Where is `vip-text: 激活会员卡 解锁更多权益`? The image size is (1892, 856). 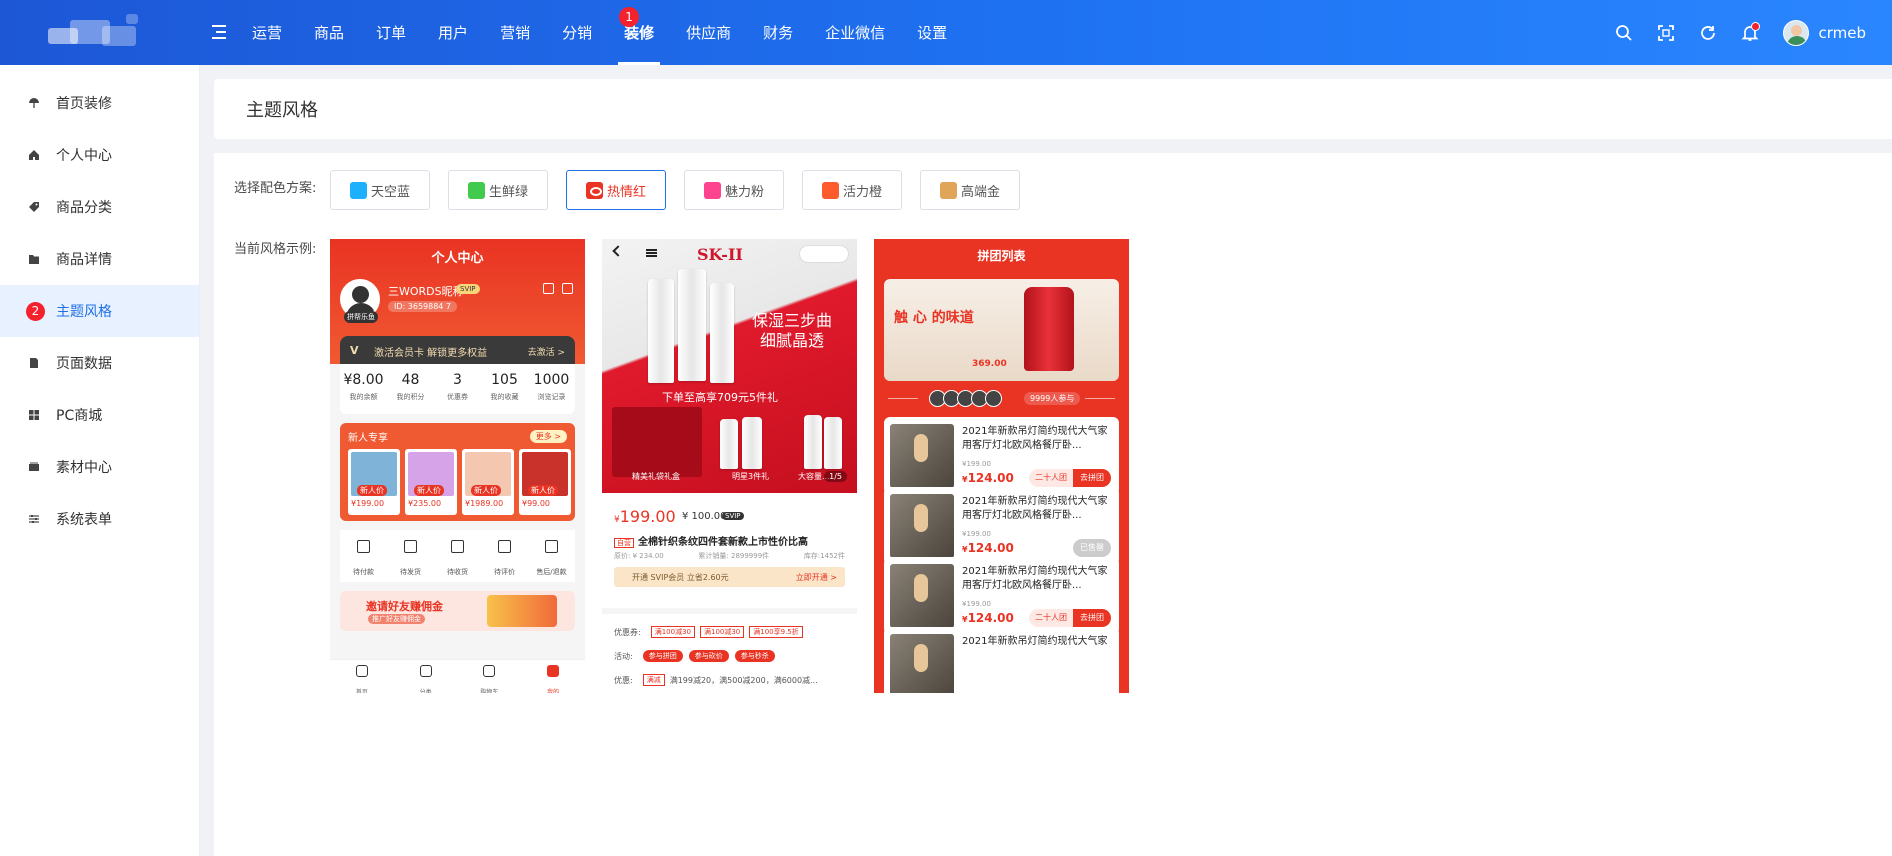 vip-text: 激活会员卡 解锁更多权益 is located at coordinates (431, 353).